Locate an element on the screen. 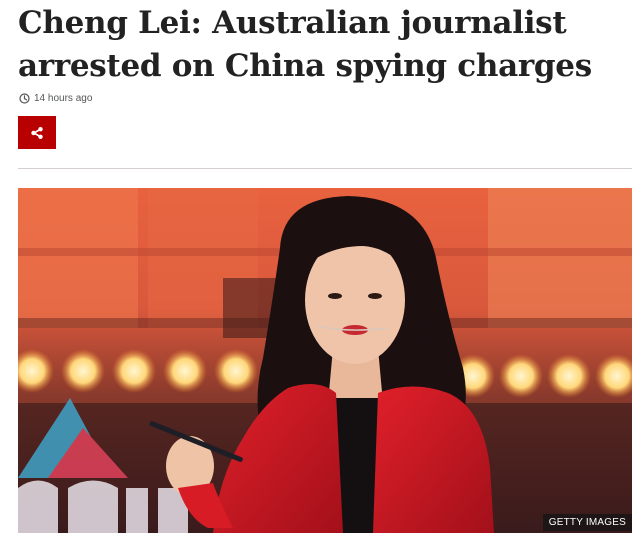  article-timestamp: 14 hours ago is located at coordinates (63, 98).